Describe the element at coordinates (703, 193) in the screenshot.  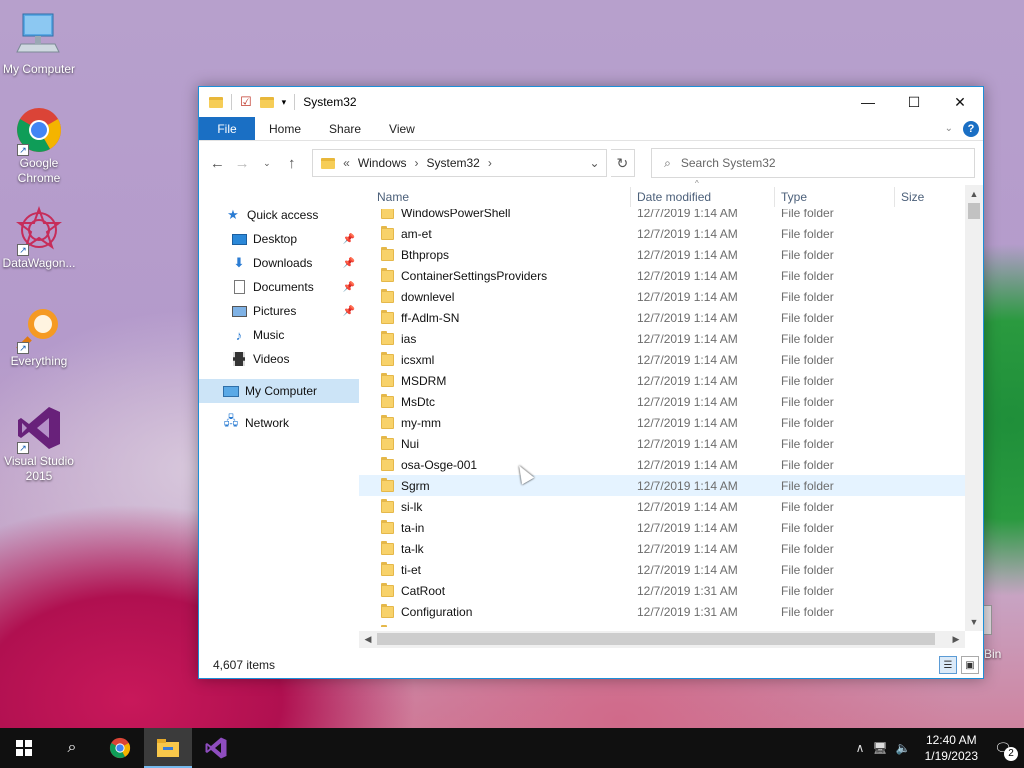
I see `column-header-date-modified: ^ Date modified` at that location.